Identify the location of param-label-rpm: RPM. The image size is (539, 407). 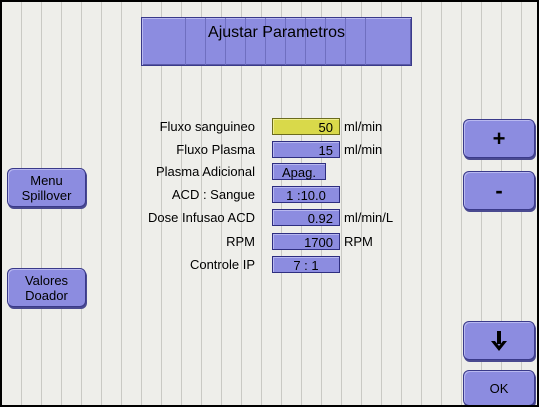
(240, 241).